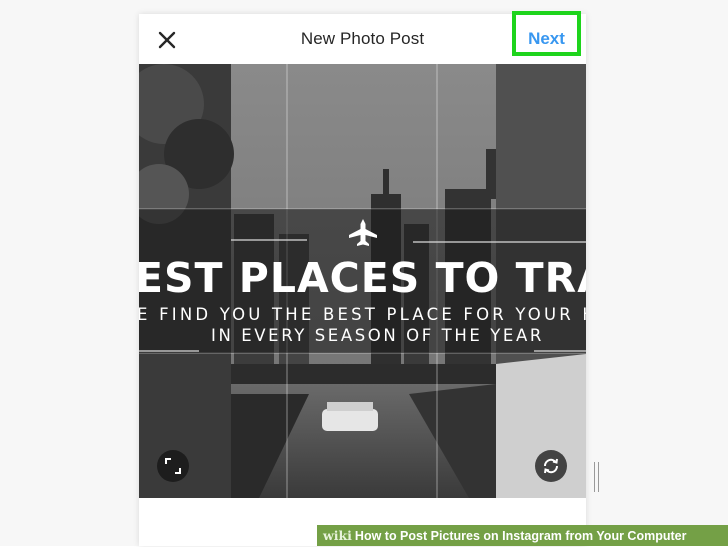 The height and width of the screenshot is (547, 728). What do you see at coordinates (362, 314) in the screenshot?
I see `photo-subline-1: E FIND YOU THE BEST PLACE FOR YOUR HOLI` at bounding box center [362, 314].